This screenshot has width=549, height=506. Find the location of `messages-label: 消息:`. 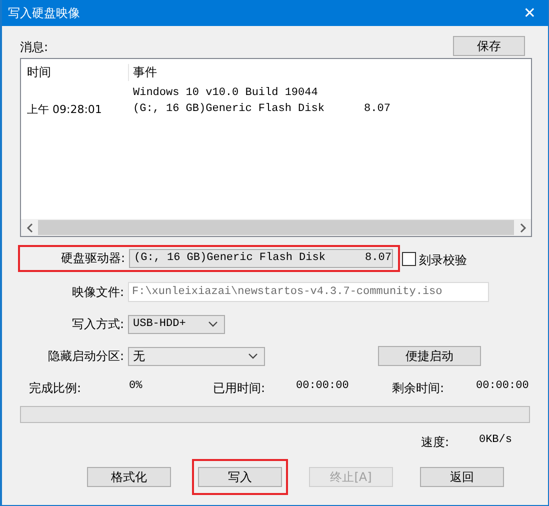

messages-label: 消息: is located at coordinates (34, 47).